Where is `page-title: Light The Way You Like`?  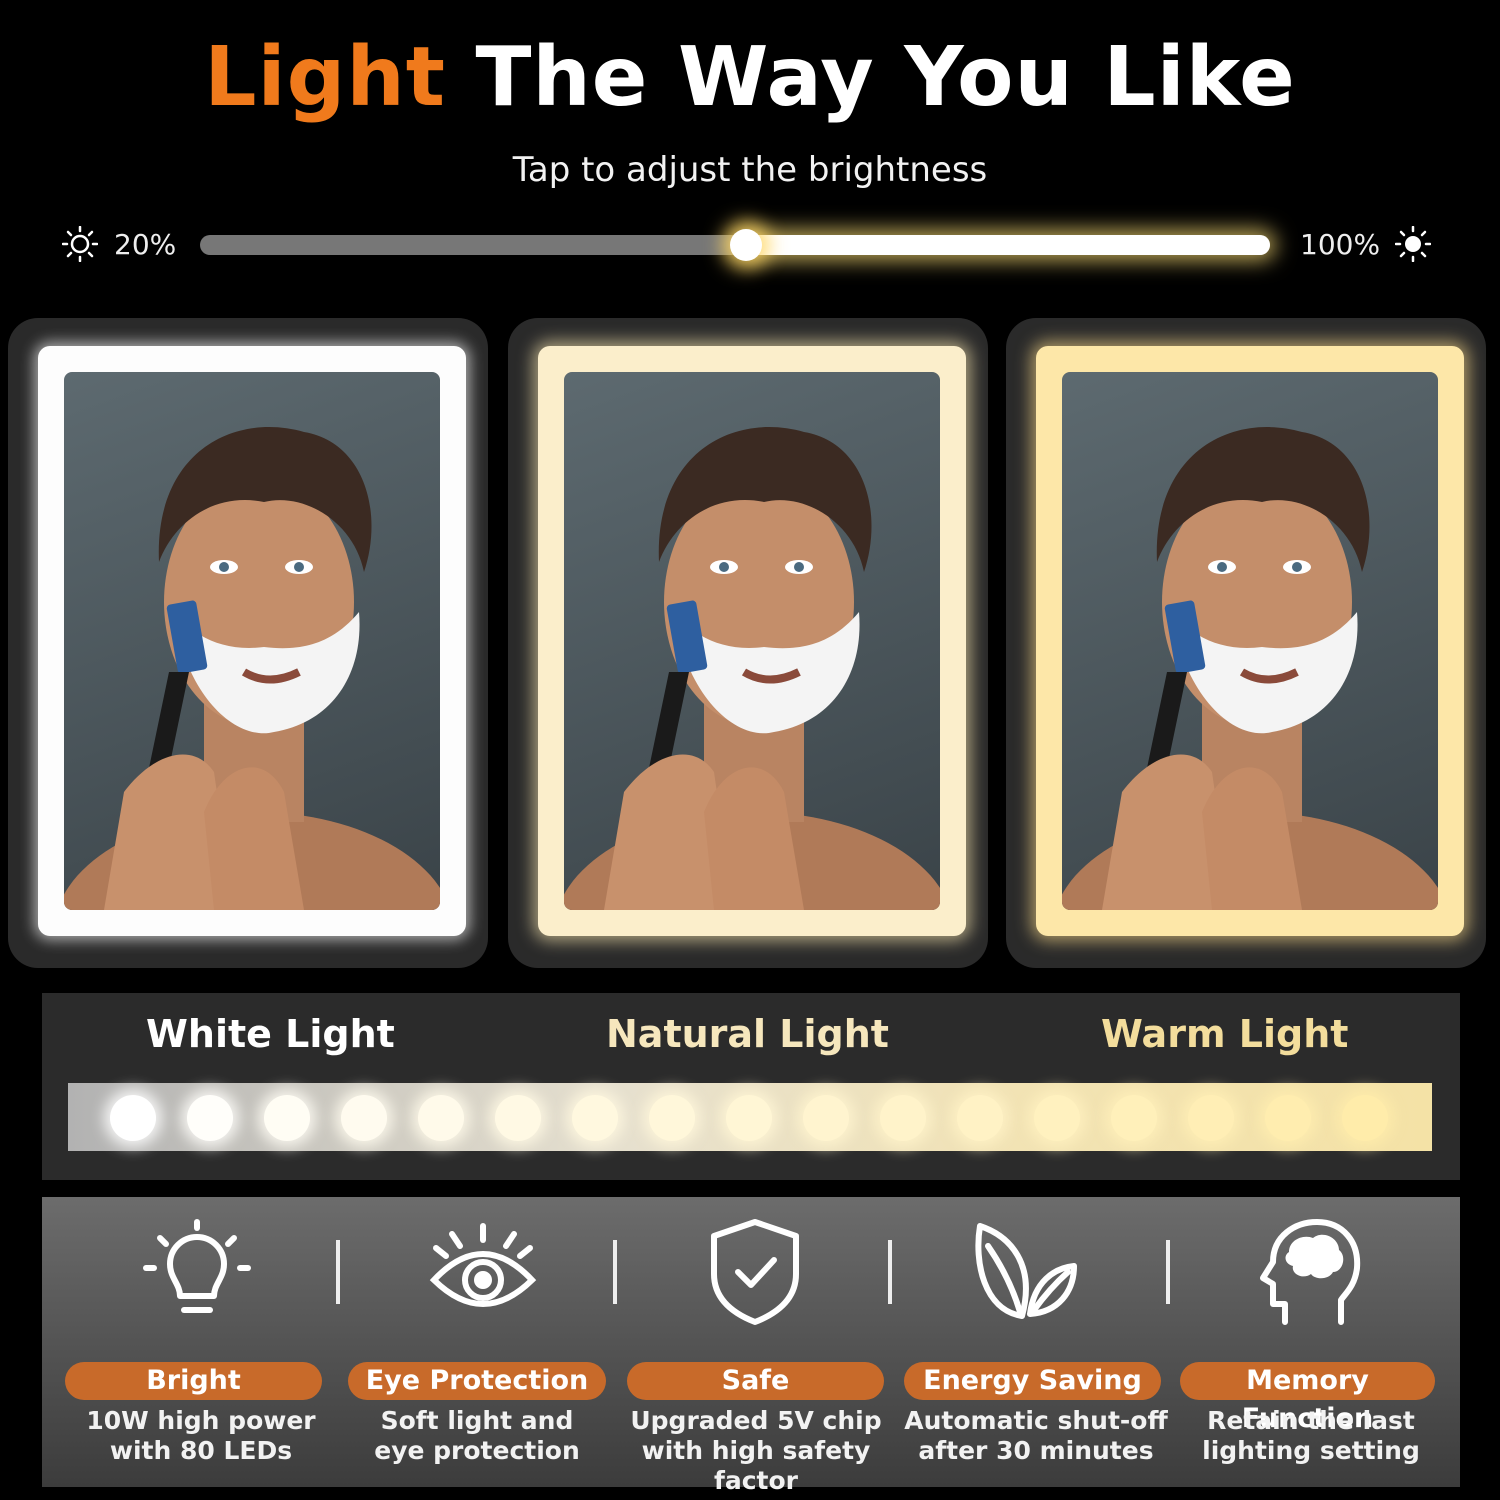
page-title: Light The Way You Like is located at coordinates (750, 77).